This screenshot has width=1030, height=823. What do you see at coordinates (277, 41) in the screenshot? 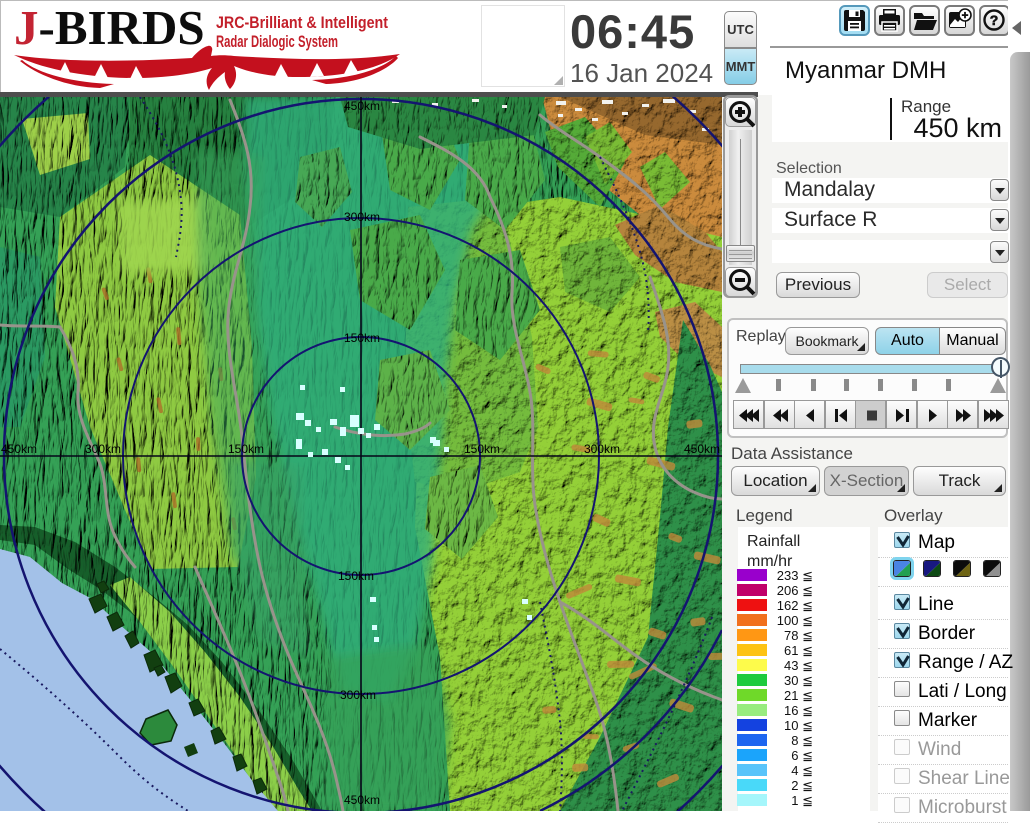
I see `svg-text: Radar Dialogic System` at bounding box center [277, 41].